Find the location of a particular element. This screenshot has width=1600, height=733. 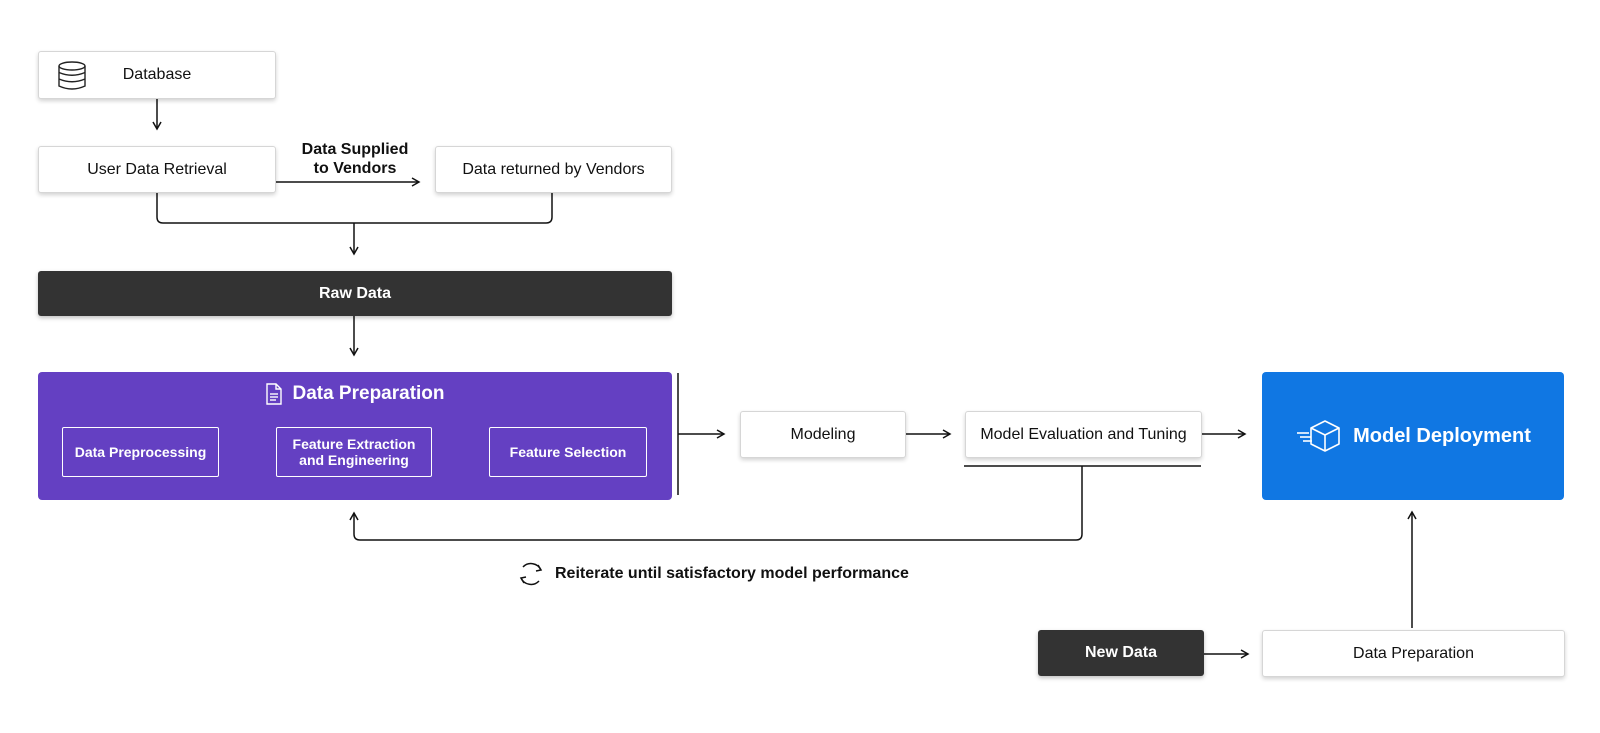

model-evaluation-label: Model Evaluation and Tuning is located at coordinates (1083, 434).